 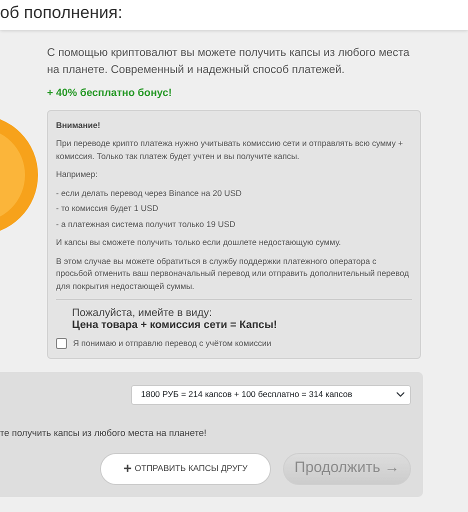 What do you see at coordinates (127, 469) in the screenshot?
I see `plus-icon: +` at bounding box center [127, 469].